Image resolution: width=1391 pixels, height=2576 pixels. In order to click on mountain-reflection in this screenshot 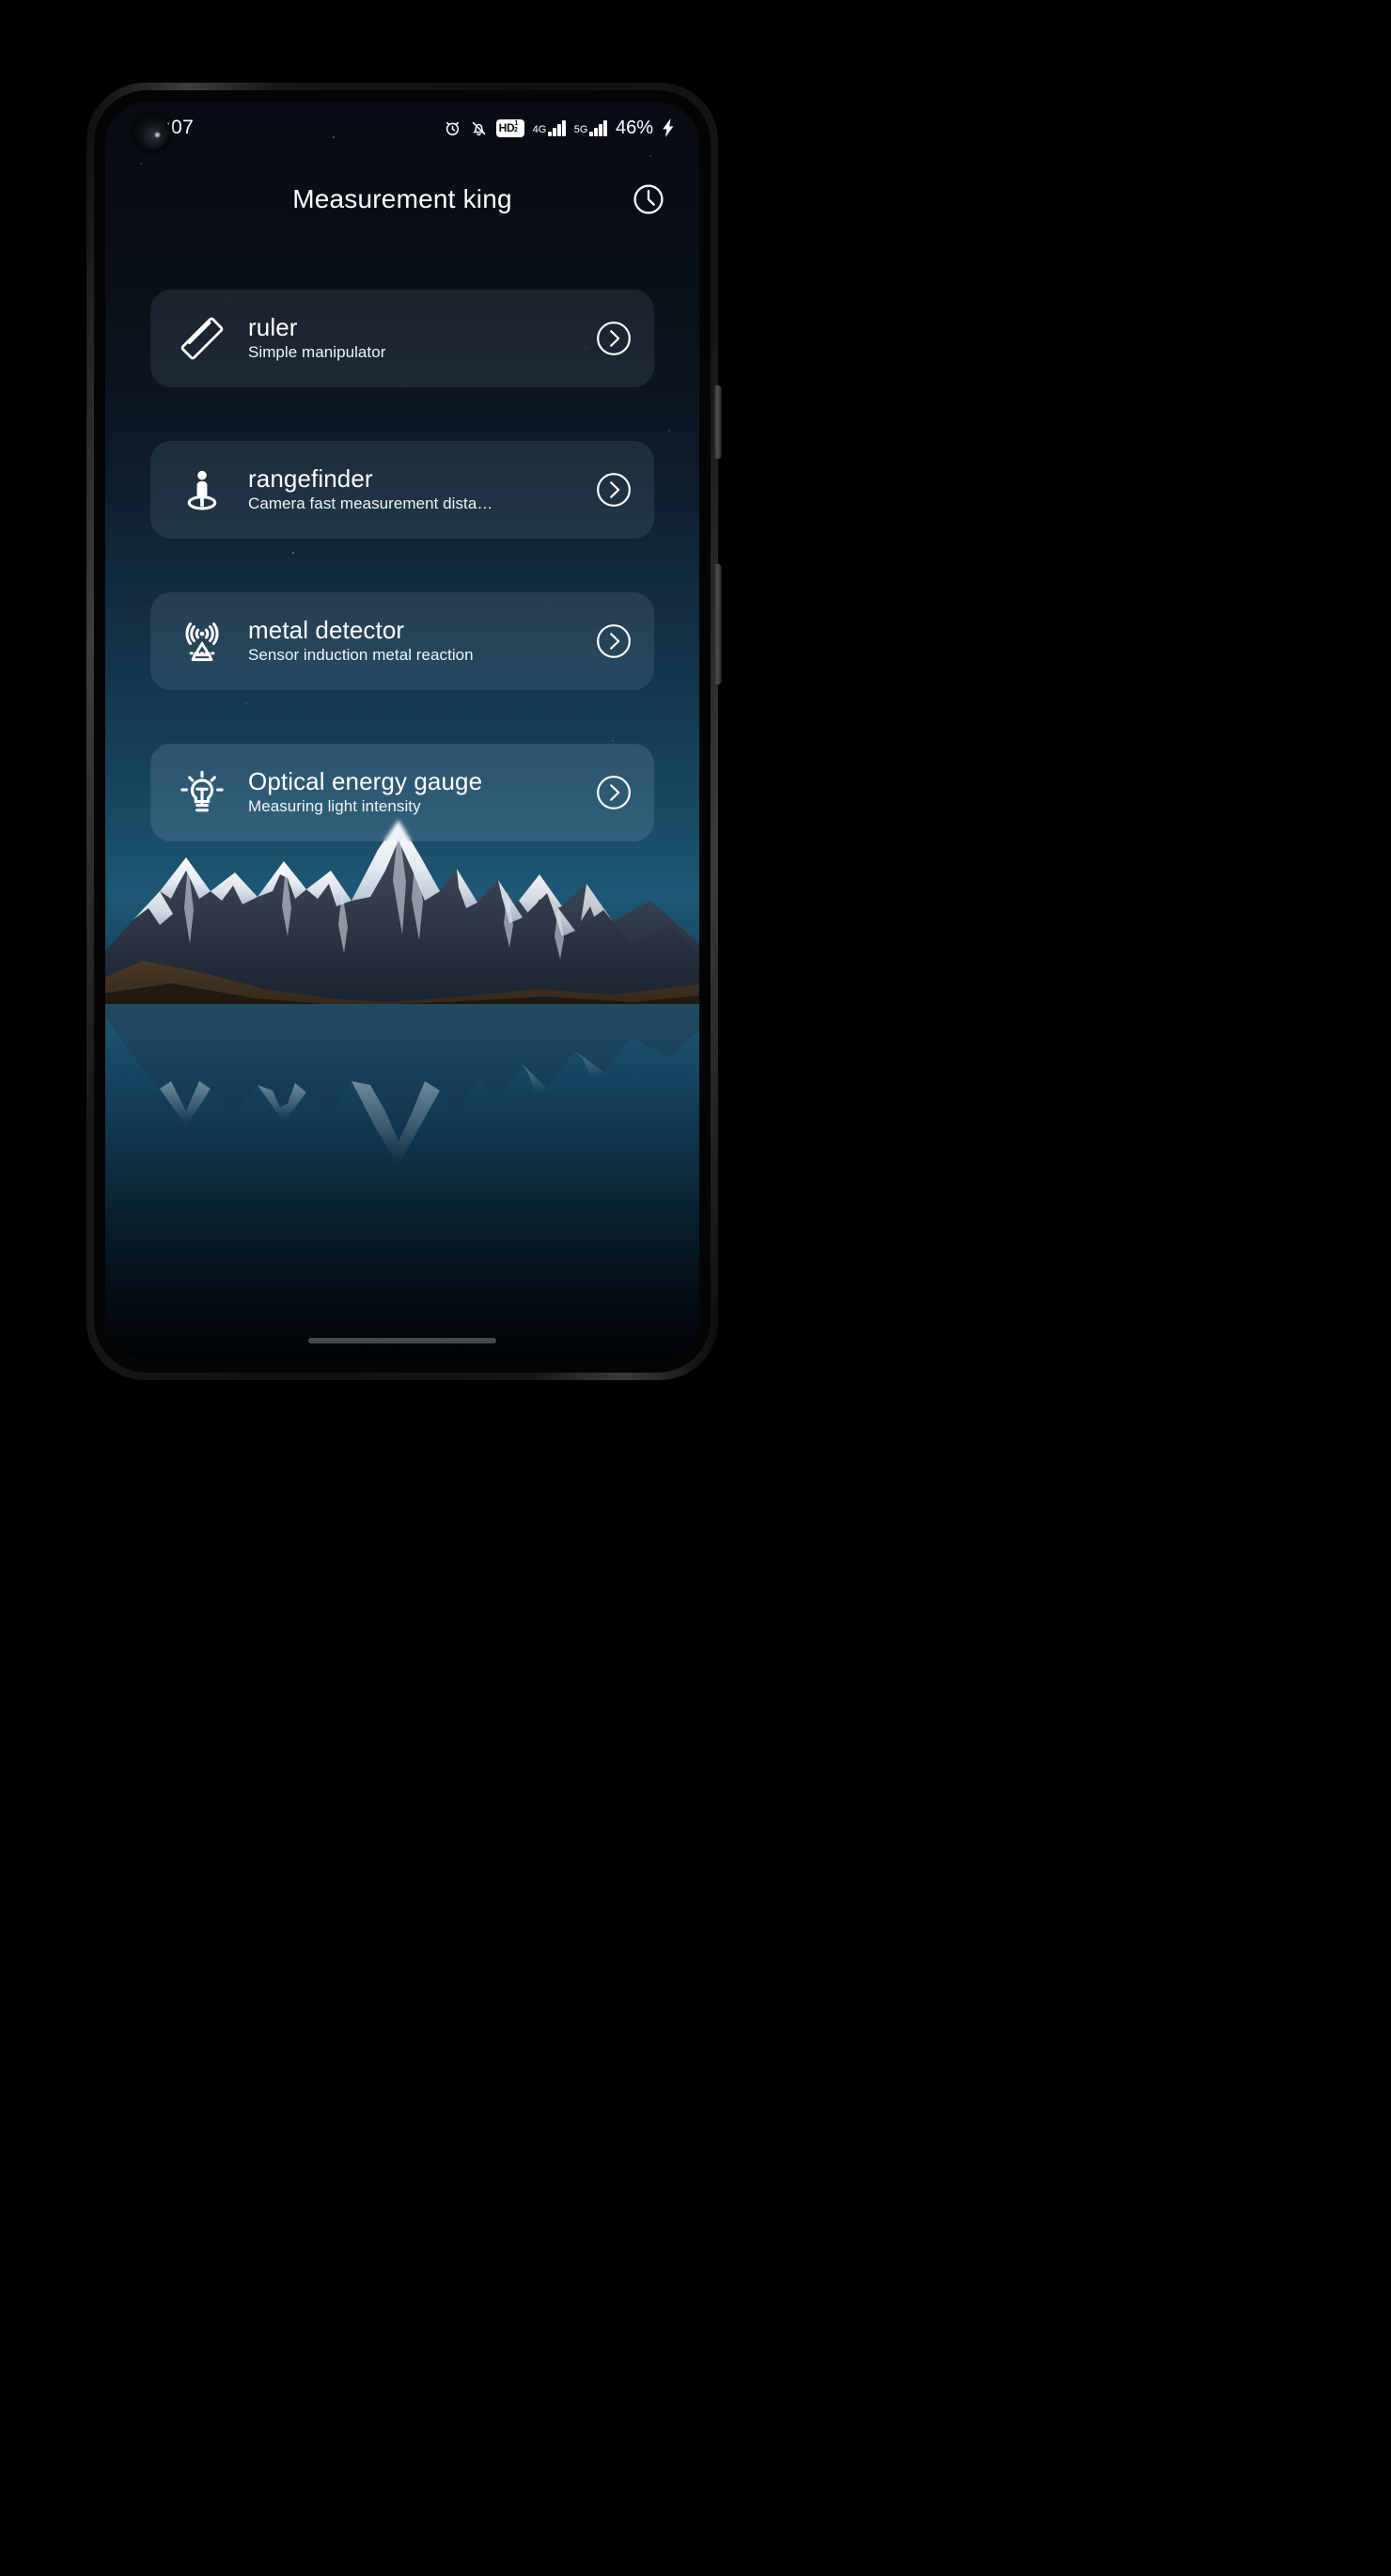, I will do `click(402, 1117)`.